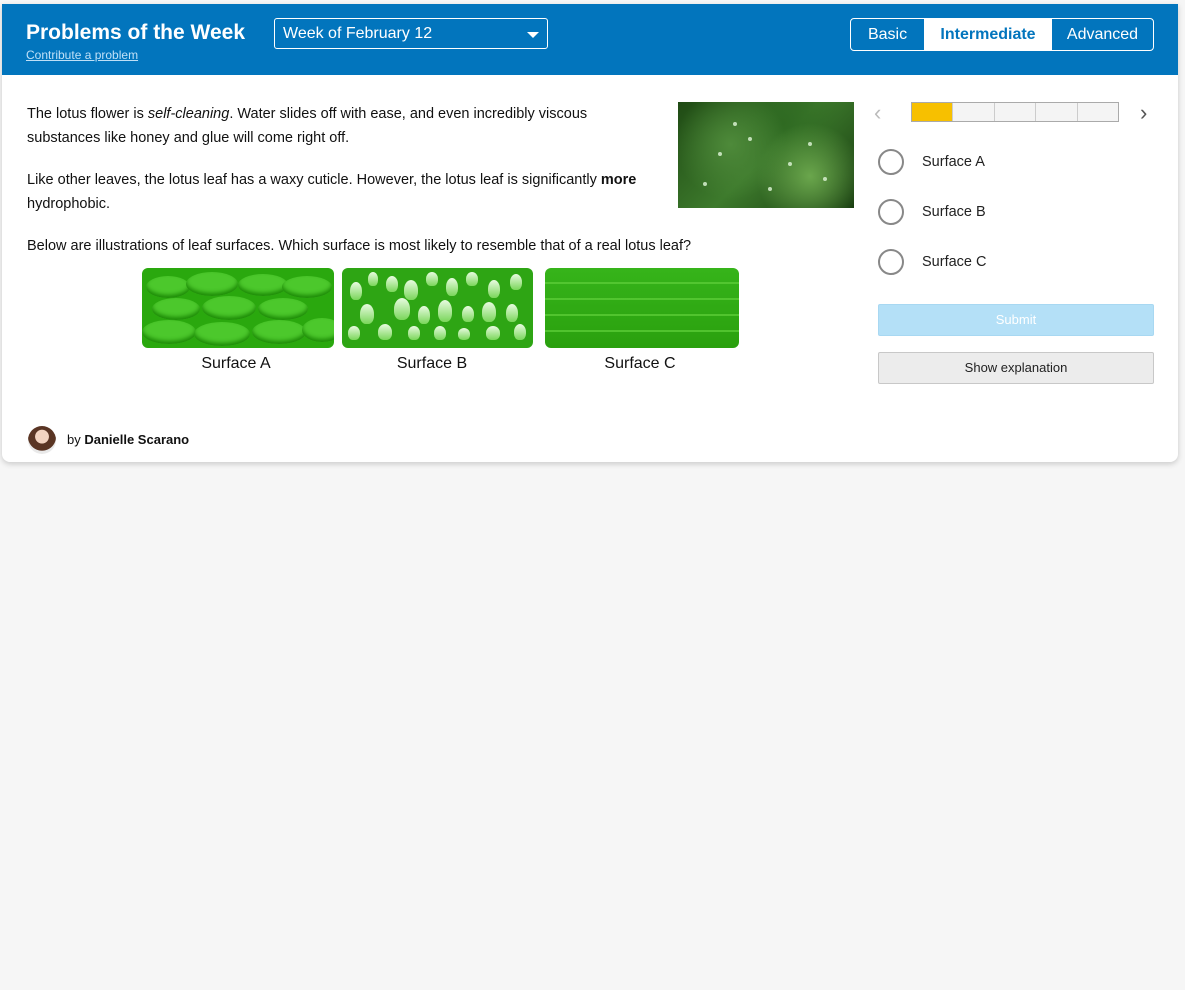  I want to click on next-problem-chevron-right-icon: ›, so click(1150, 113).